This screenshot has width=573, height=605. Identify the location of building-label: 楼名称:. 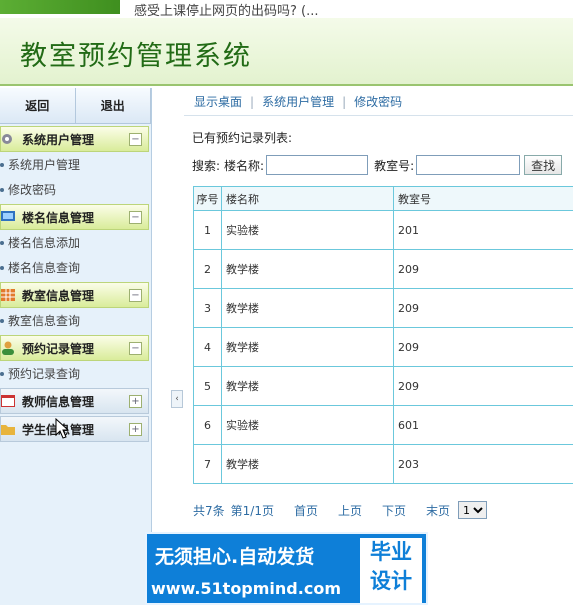
(244, 165).